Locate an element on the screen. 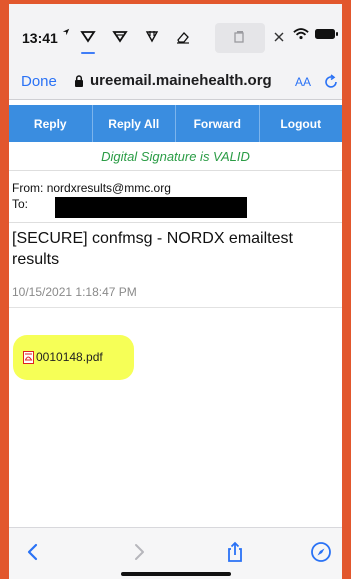 The image size is (351, 579). filter-outline-icon is located at coordinates (120, 37).